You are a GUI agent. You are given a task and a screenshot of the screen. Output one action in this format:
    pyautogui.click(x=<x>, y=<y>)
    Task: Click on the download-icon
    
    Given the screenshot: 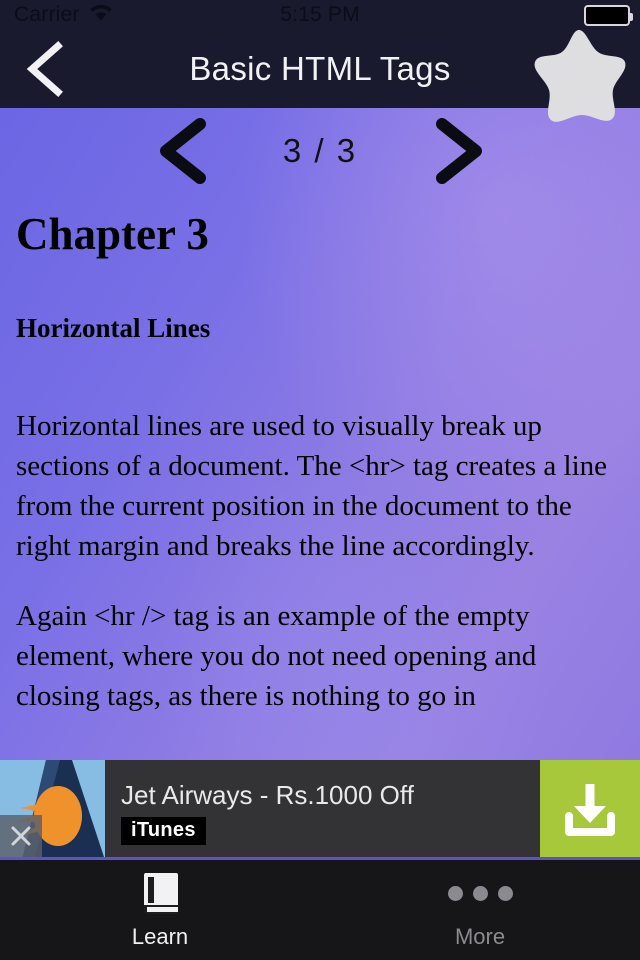 What is the action you would take?
    pyautogui.click(x=590, y=809)
    